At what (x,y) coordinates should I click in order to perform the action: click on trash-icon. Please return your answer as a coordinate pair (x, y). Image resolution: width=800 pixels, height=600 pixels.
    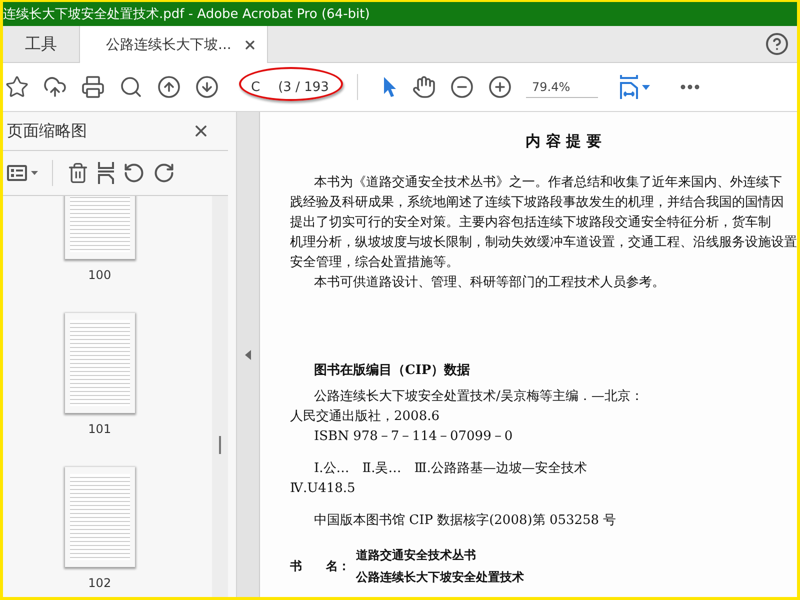
    Looking at the image, I should click on (78, 173).